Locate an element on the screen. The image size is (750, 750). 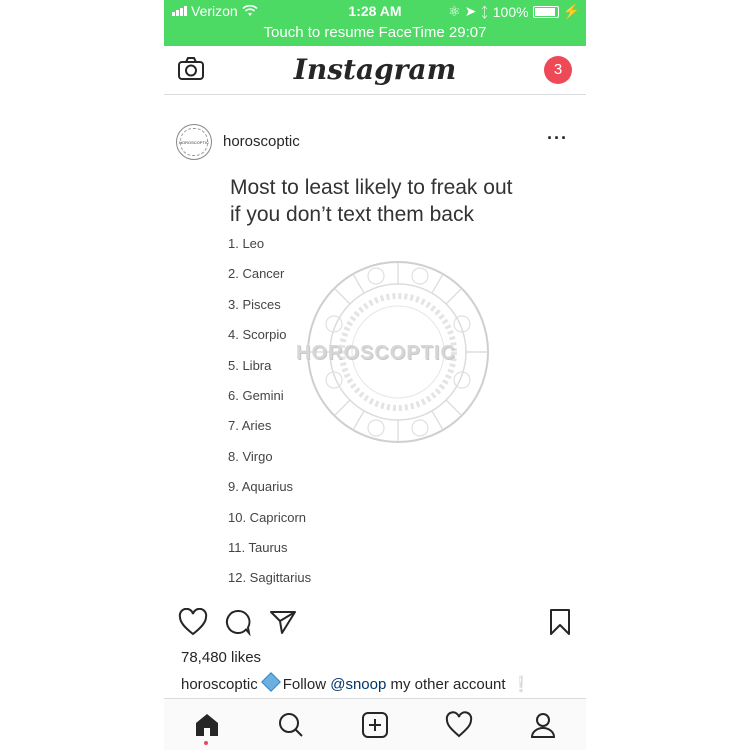
caption-mention-link: @snoop is located at coordinates (358, 684).